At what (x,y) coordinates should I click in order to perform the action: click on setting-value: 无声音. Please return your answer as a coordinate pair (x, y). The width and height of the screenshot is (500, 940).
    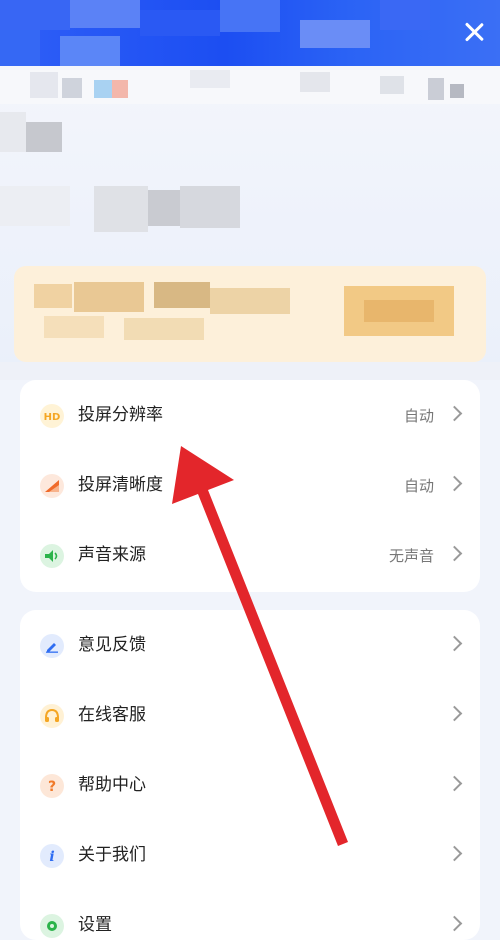
    Looking at the image, I should click on (411, 556).